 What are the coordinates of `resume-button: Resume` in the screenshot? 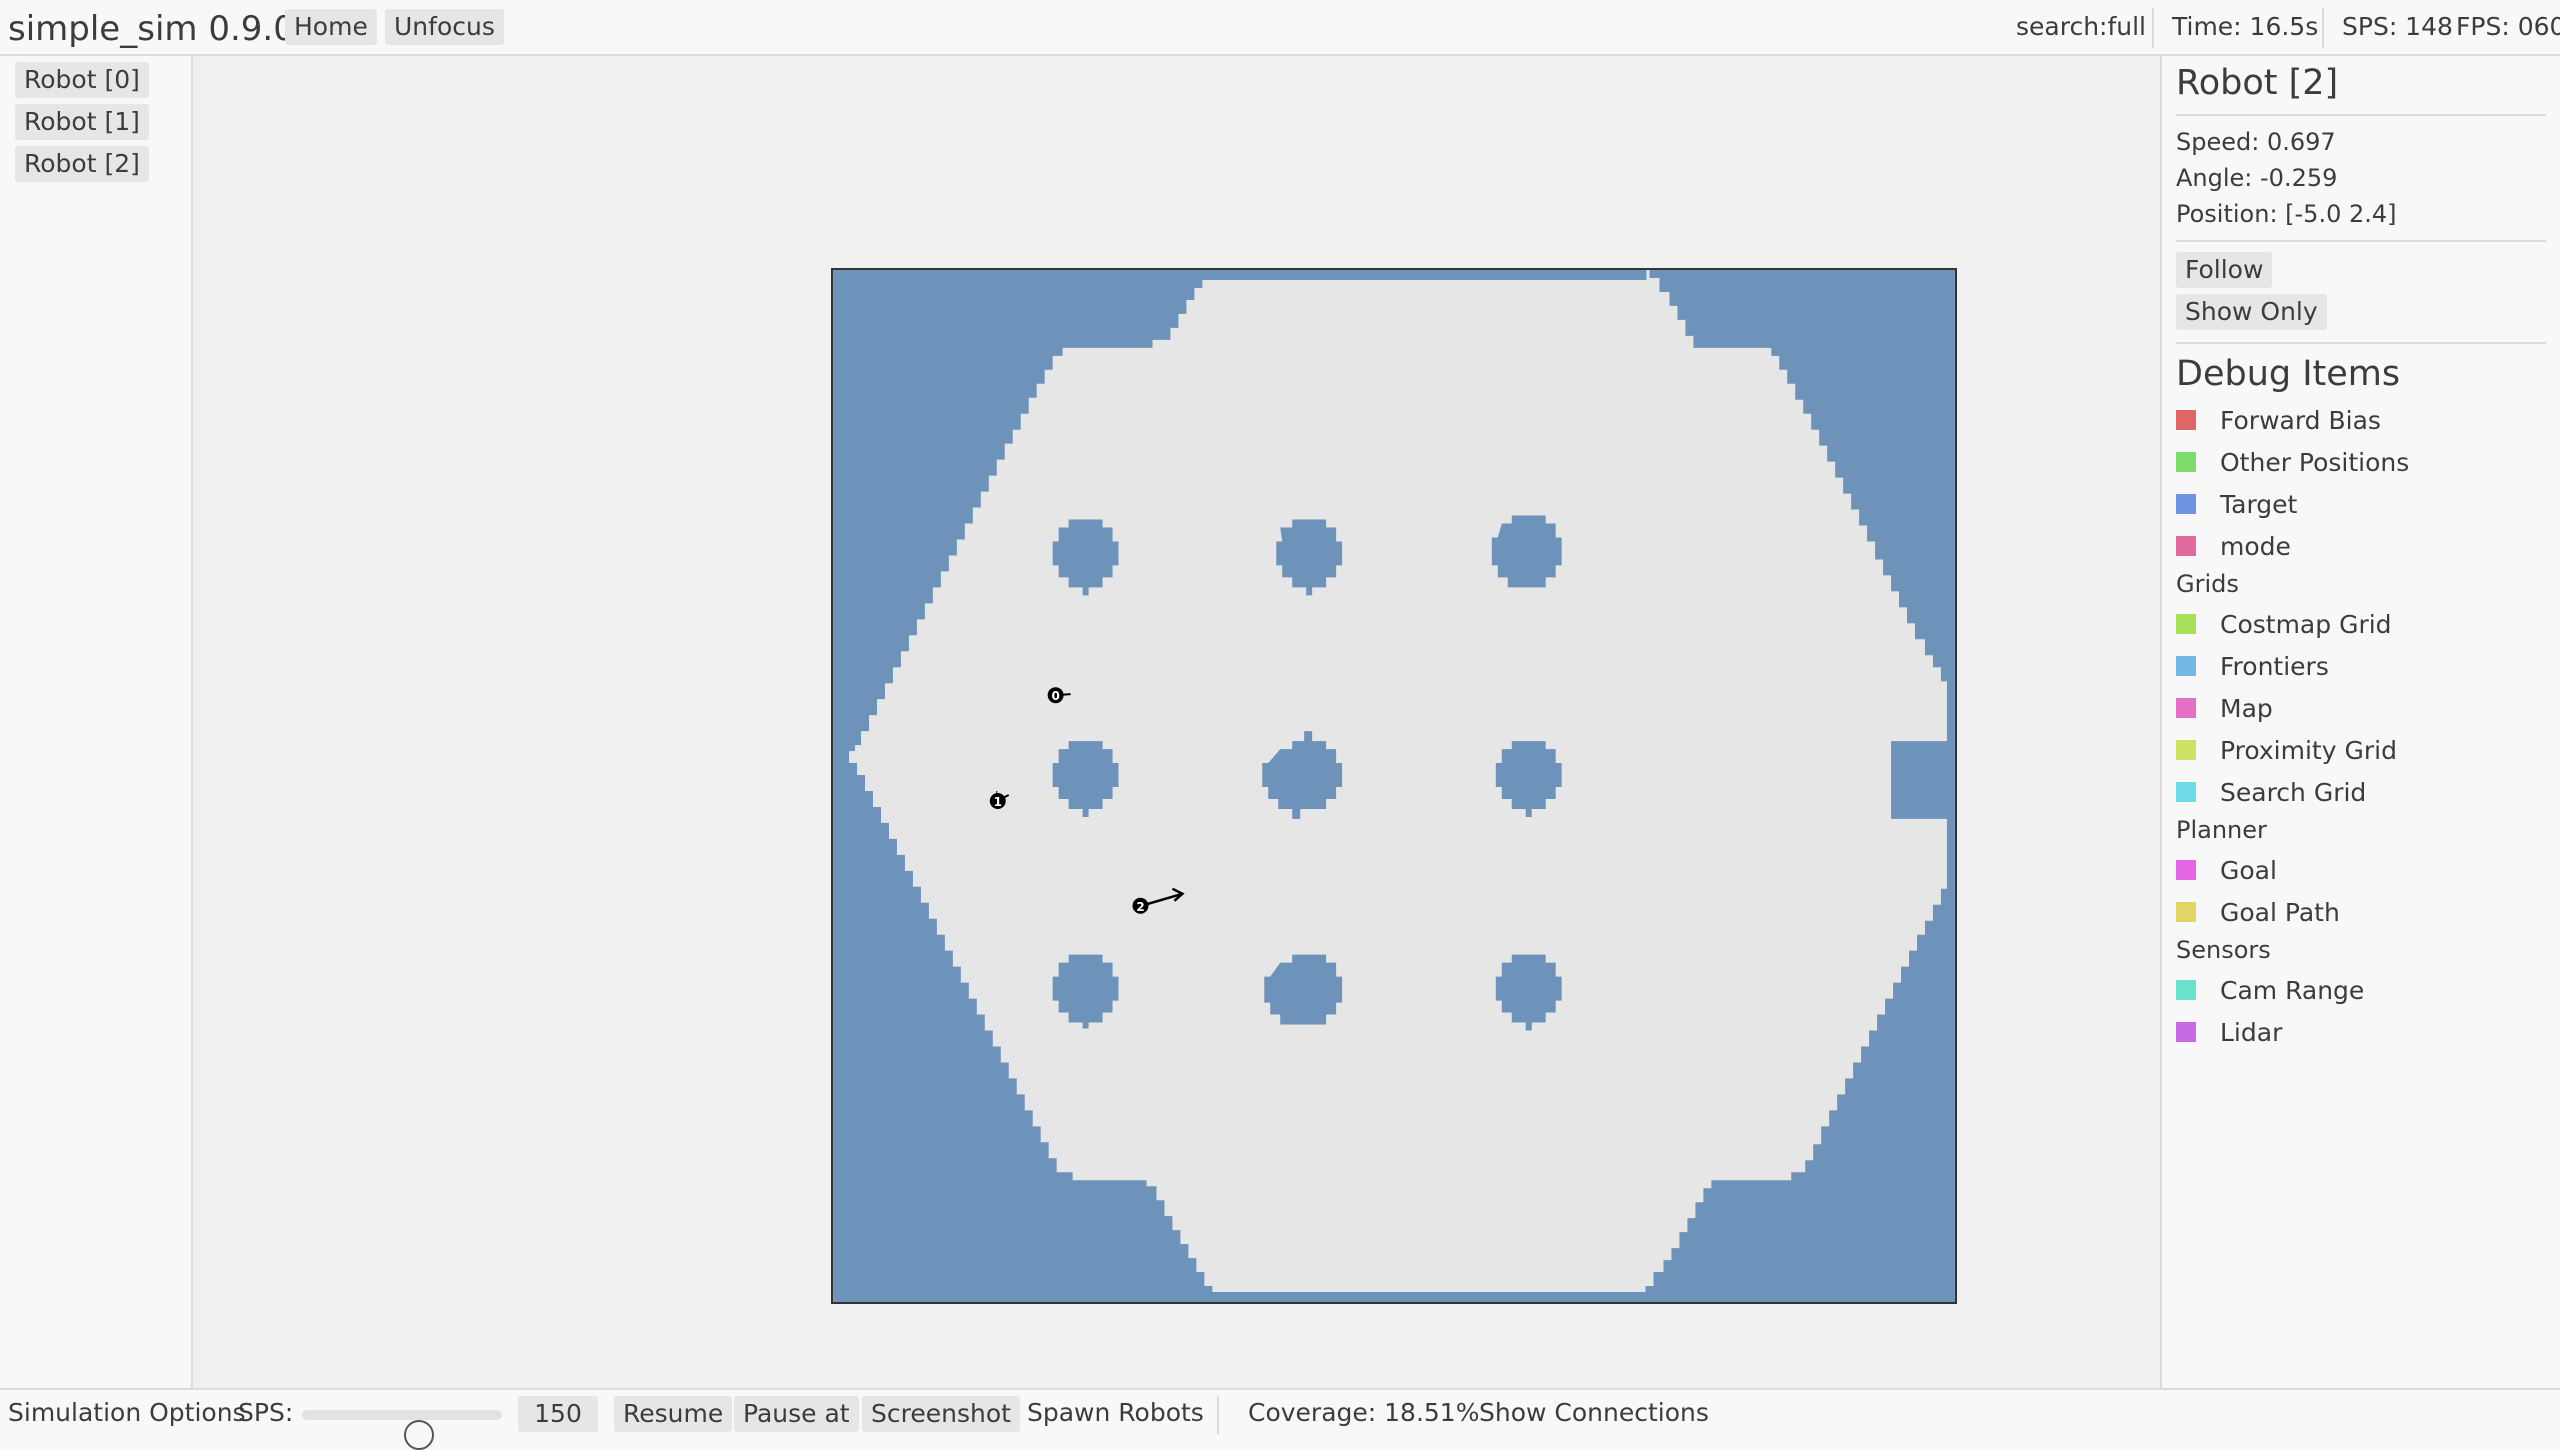 It's located at (673, 1414).